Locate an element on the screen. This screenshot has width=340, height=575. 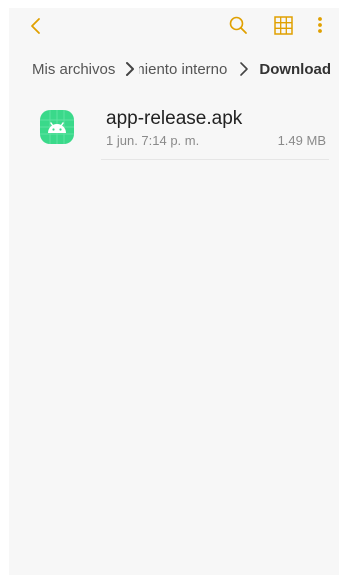
back-button is located at coordinates (36, 26).